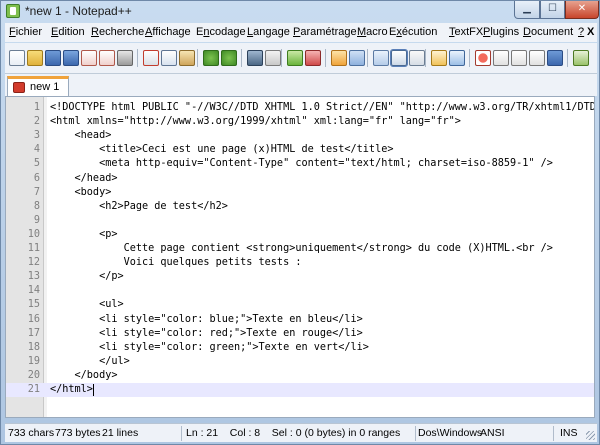 This screenshot has width=600, height=445. Describe the element at coordinates (187, 58) in the screenshot. I see `paste-icon` at that location.